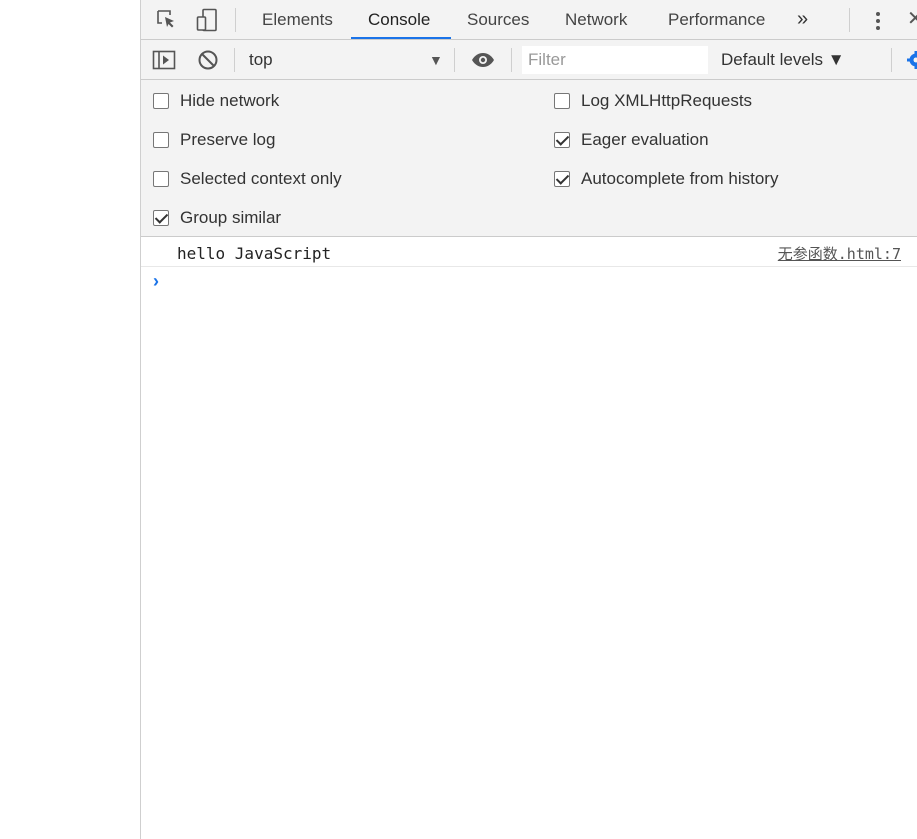 This screenshot has width=917, height=839. I want to click on log-xmlhttprequests-checkbox, so click(562, 100).